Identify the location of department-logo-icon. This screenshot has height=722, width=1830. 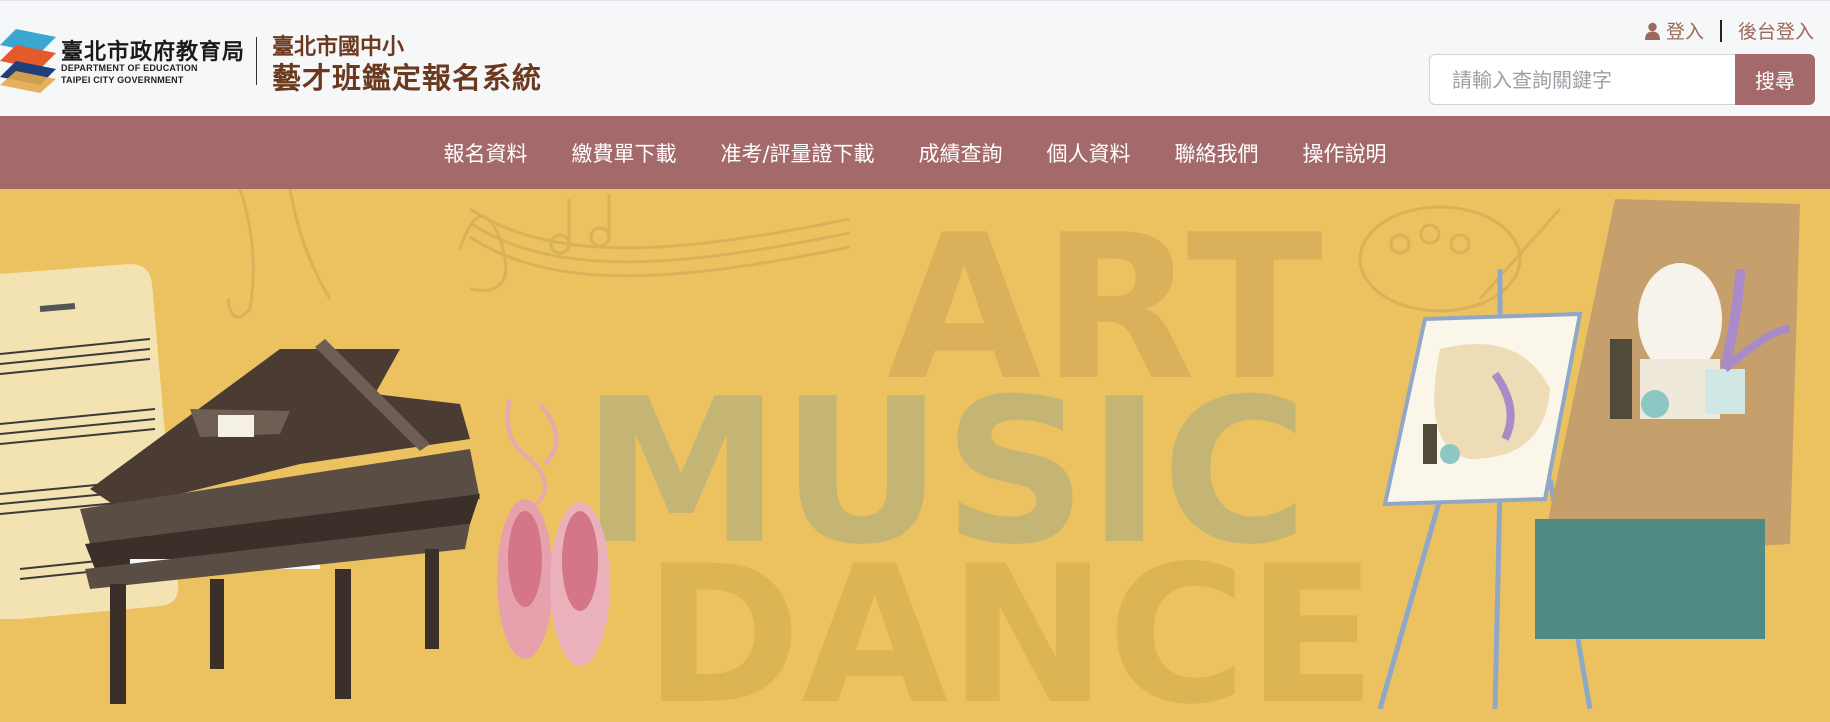
(28, 61).